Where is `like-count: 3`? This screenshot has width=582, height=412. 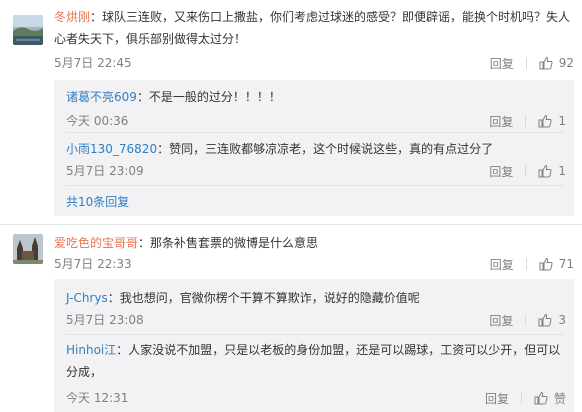
like-count: 3 is located at coordinates (562, 320).